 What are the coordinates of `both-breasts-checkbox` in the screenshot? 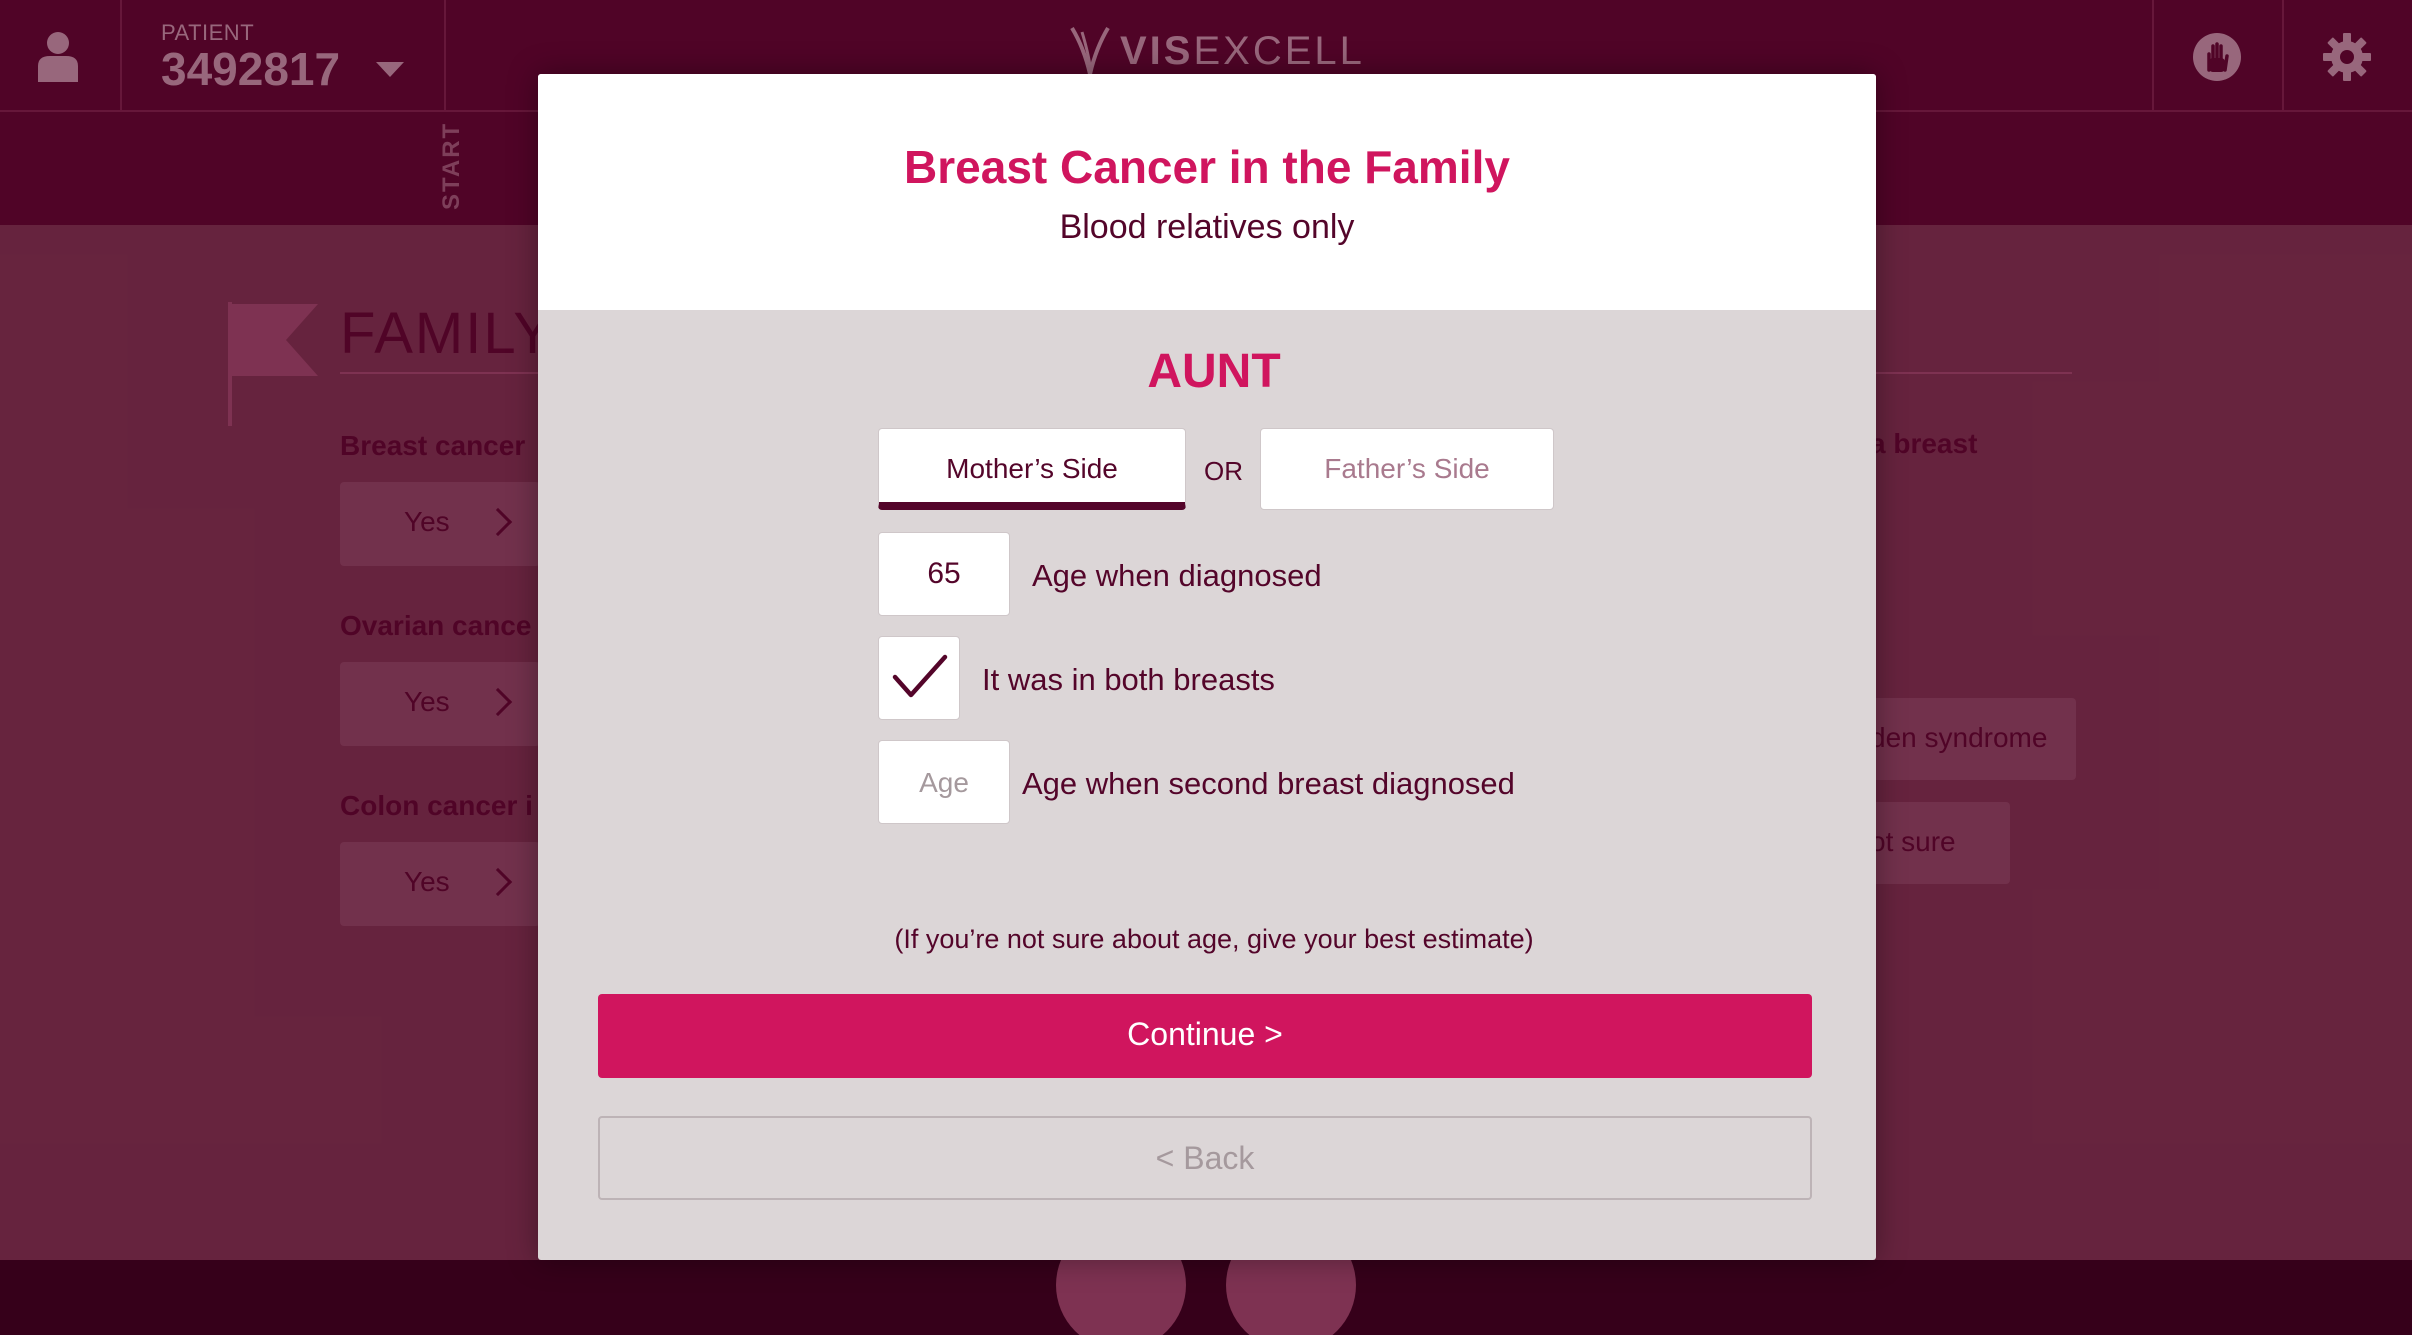 It's located at (919, 678).